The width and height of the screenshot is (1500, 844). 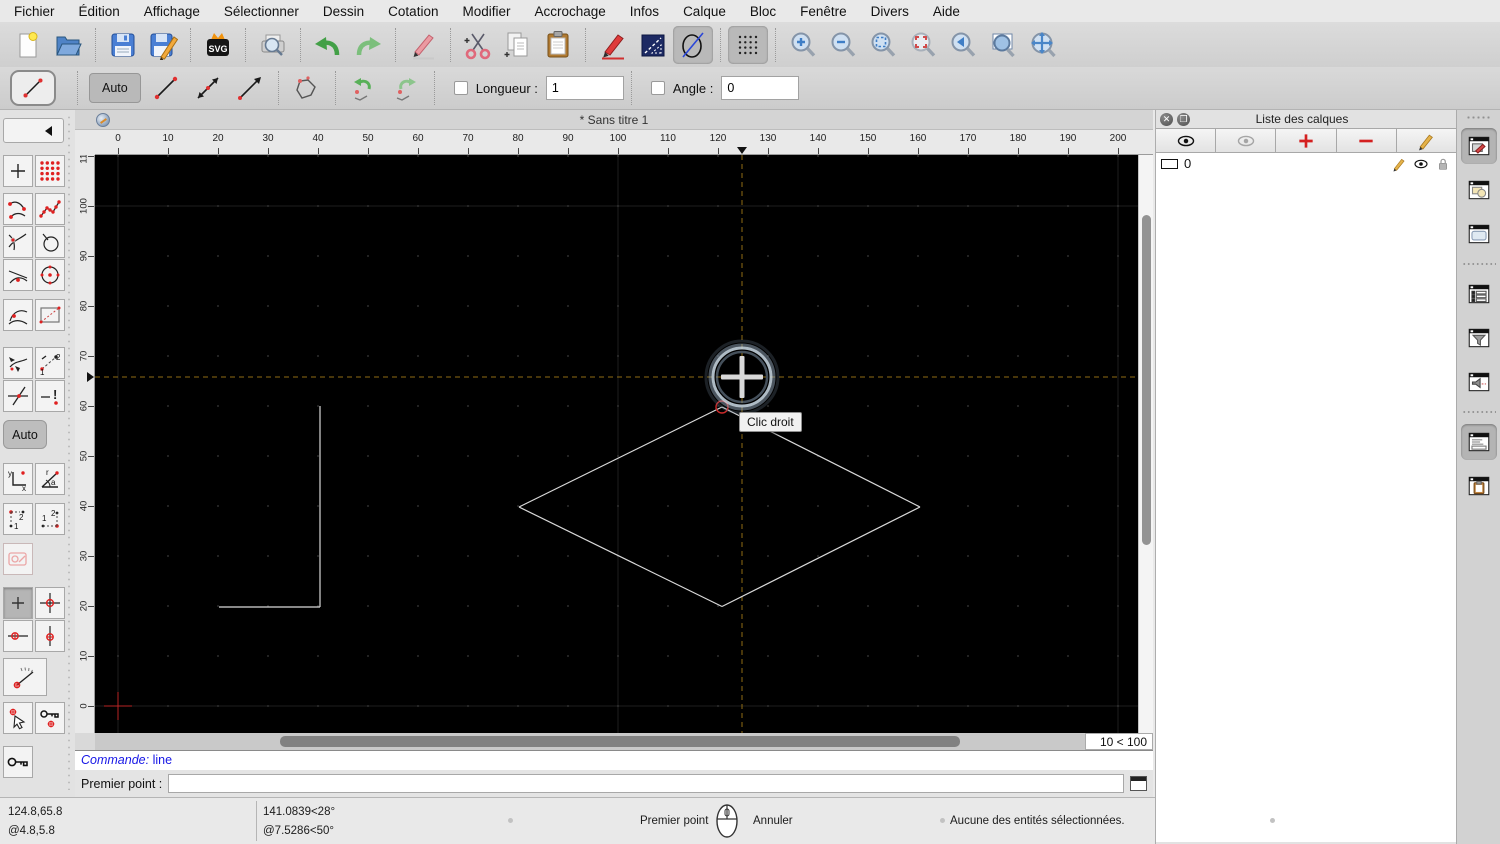 What do you see at coordinates (115, 88) in the screenshot?
I see `auto-mode-button: Auto` at bounding box center [115, 88].